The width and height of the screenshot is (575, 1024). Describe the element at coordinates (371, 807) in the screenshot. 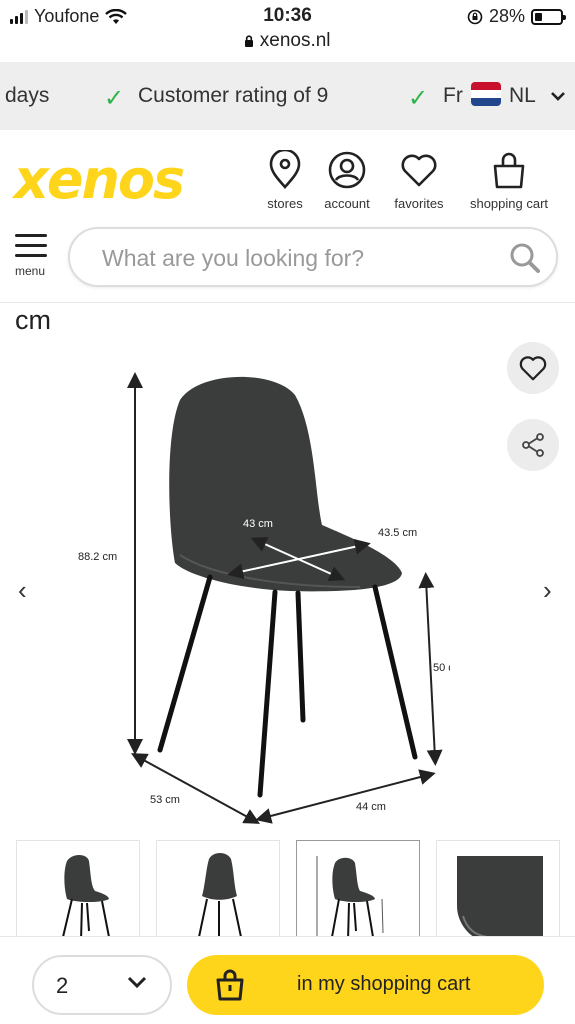

I see `width-label: 44 cm` at that location.